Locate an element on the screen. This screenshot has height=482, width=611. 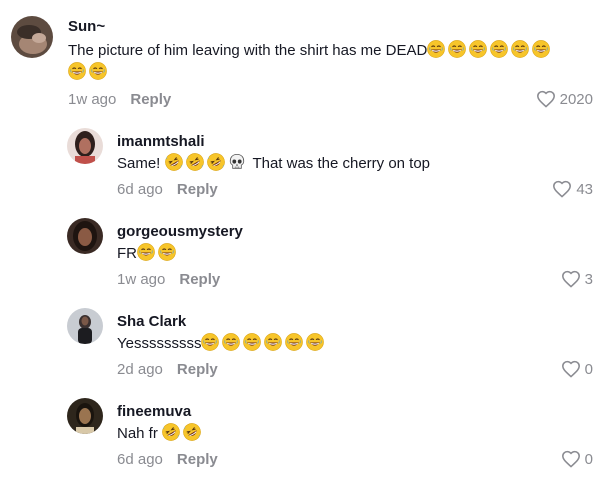
comment-text: FR is located at coordinates (347, 254).